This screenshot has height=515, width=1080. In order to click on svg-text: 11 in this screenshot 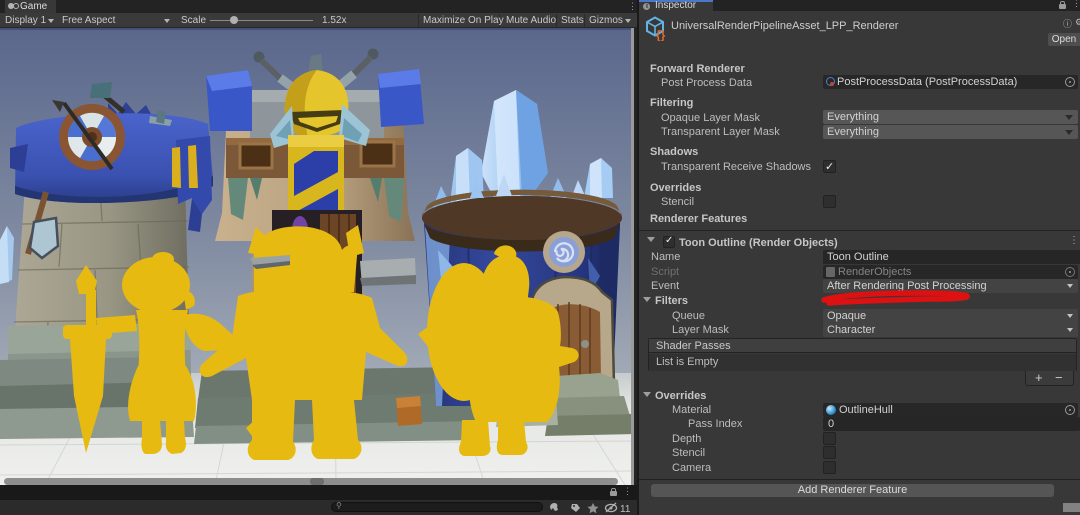, I will do `click(625, 509)`.